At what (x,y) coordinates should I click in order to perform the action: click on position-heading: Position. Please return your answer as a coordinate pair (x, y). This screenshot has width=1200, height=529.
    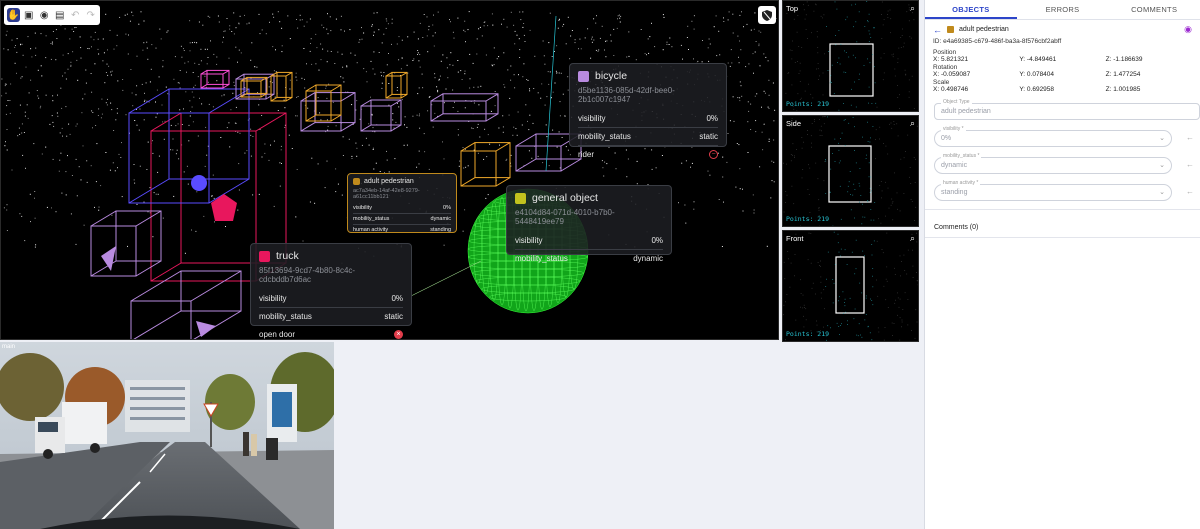
    Looking at the image, I should click on (945, 52).